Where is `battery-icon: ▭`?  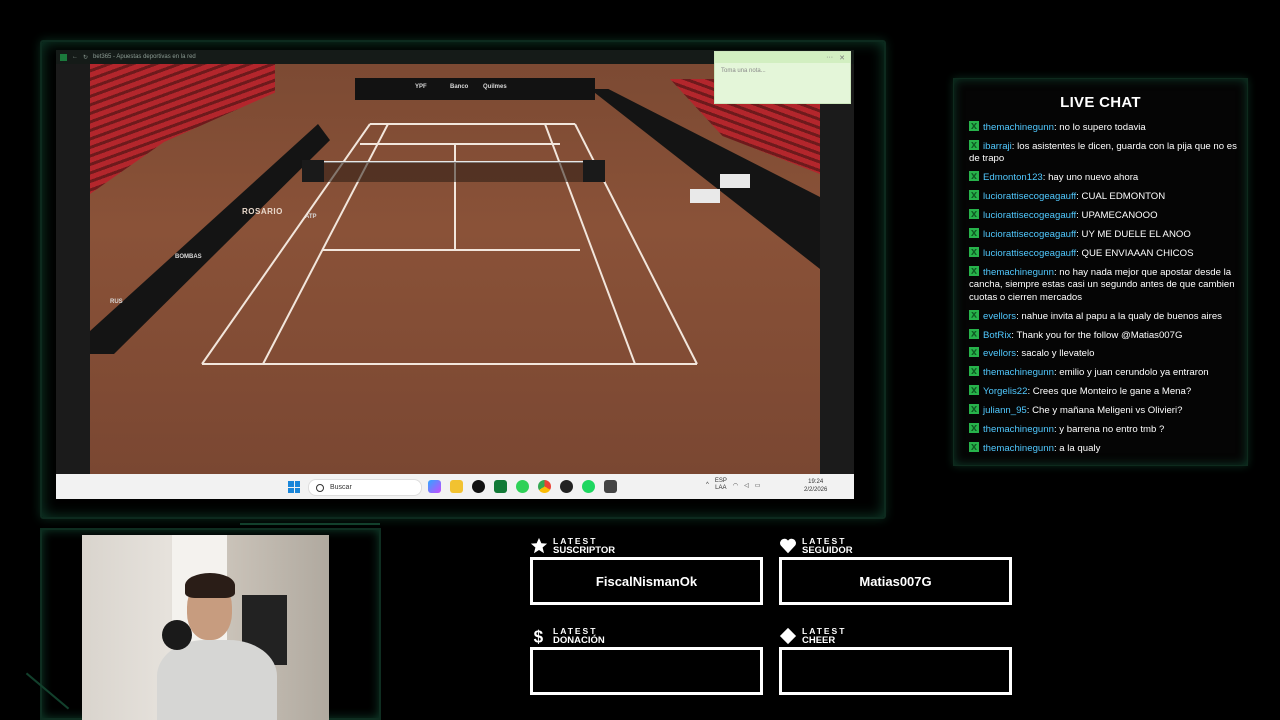 battery-icon: ▭ is located at coordinates (758, 485).